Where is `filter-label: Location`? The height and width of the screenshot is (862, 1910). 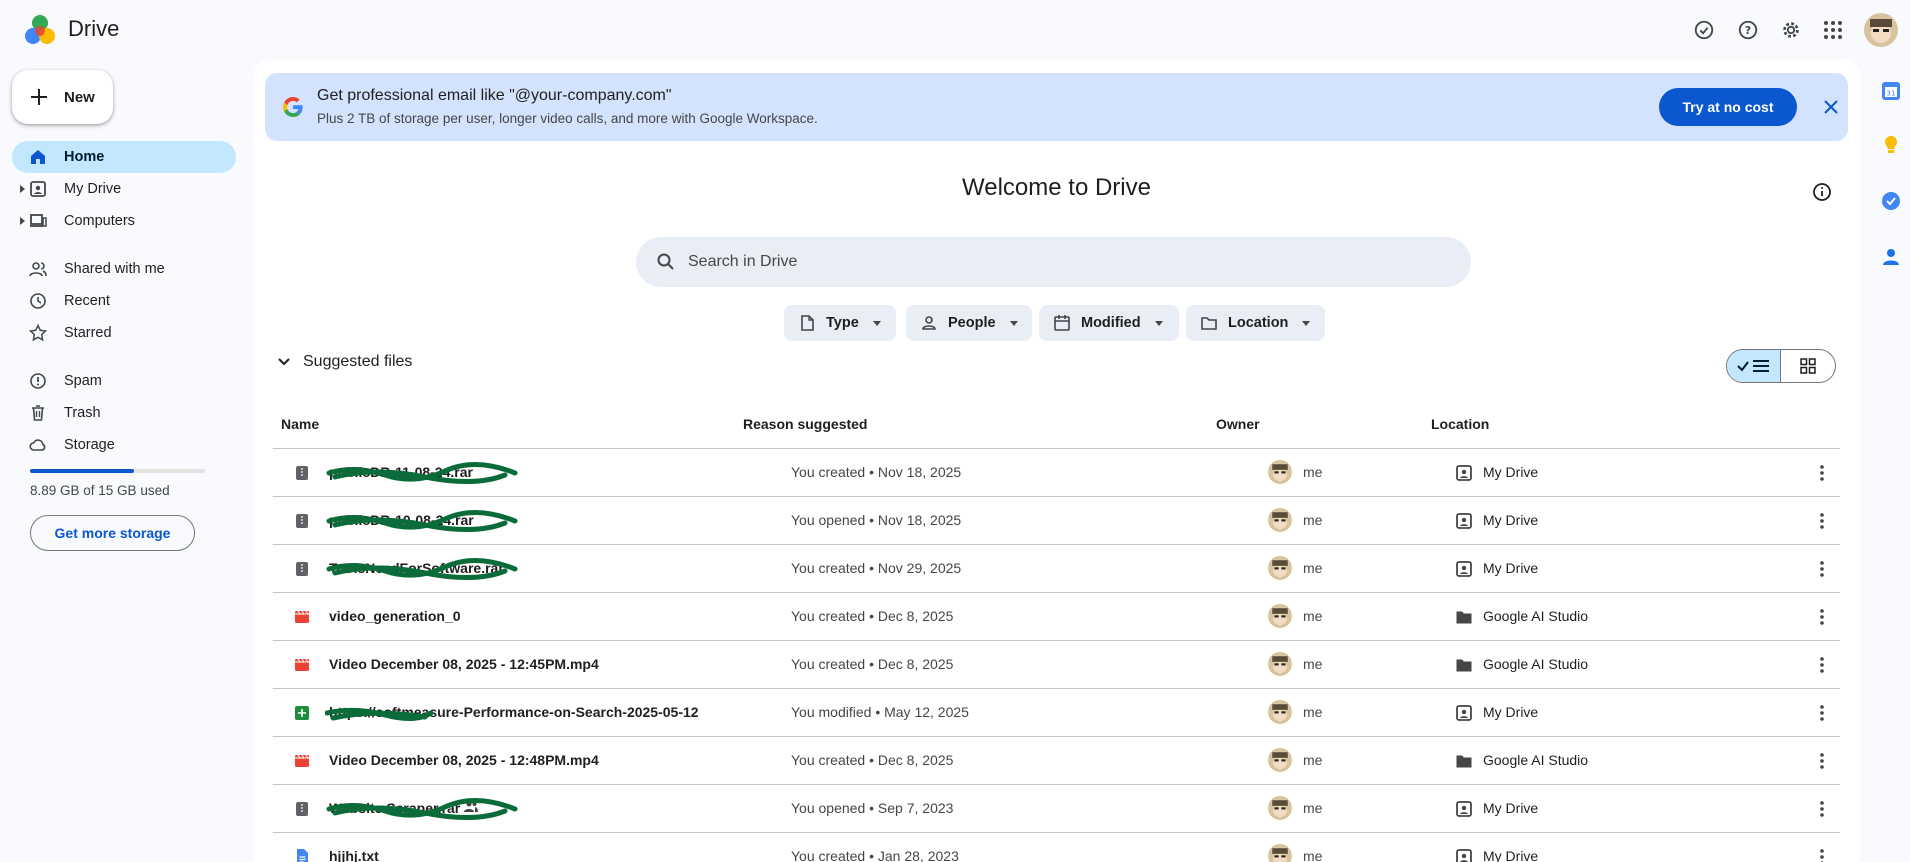
filter-label: Location is located at coordinates (1258, 323).